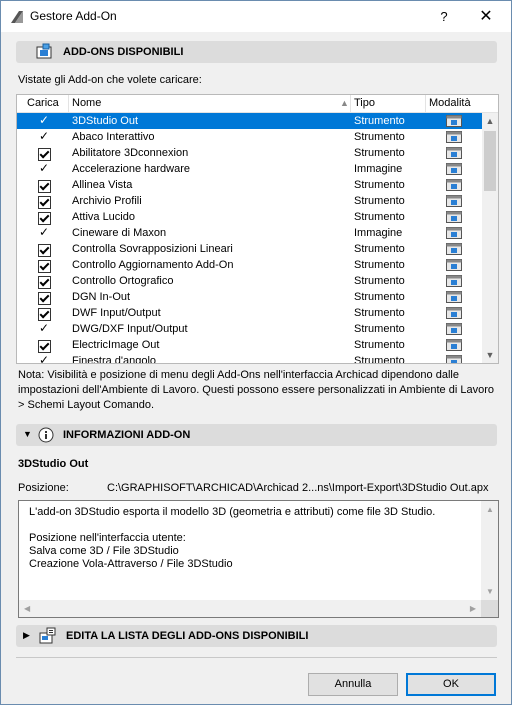  I want to click on table-row: DGN In-Out Strumento, so click(249, 297).